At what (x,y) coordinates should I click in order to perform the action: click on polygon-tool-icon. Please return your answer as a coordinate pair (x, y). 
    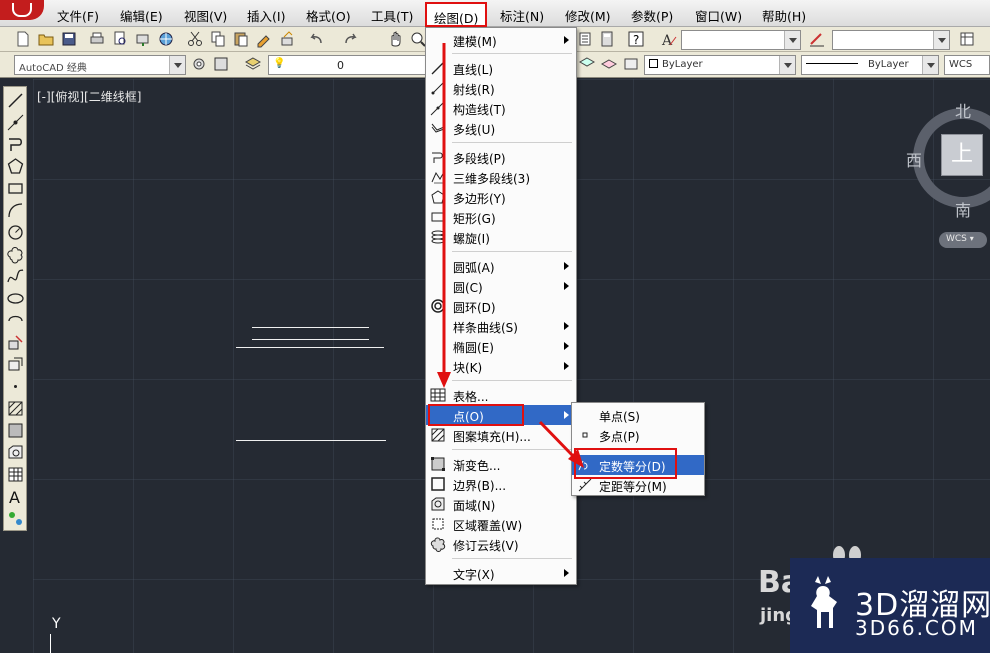
    Looking at the image, I should click on (15, 166).